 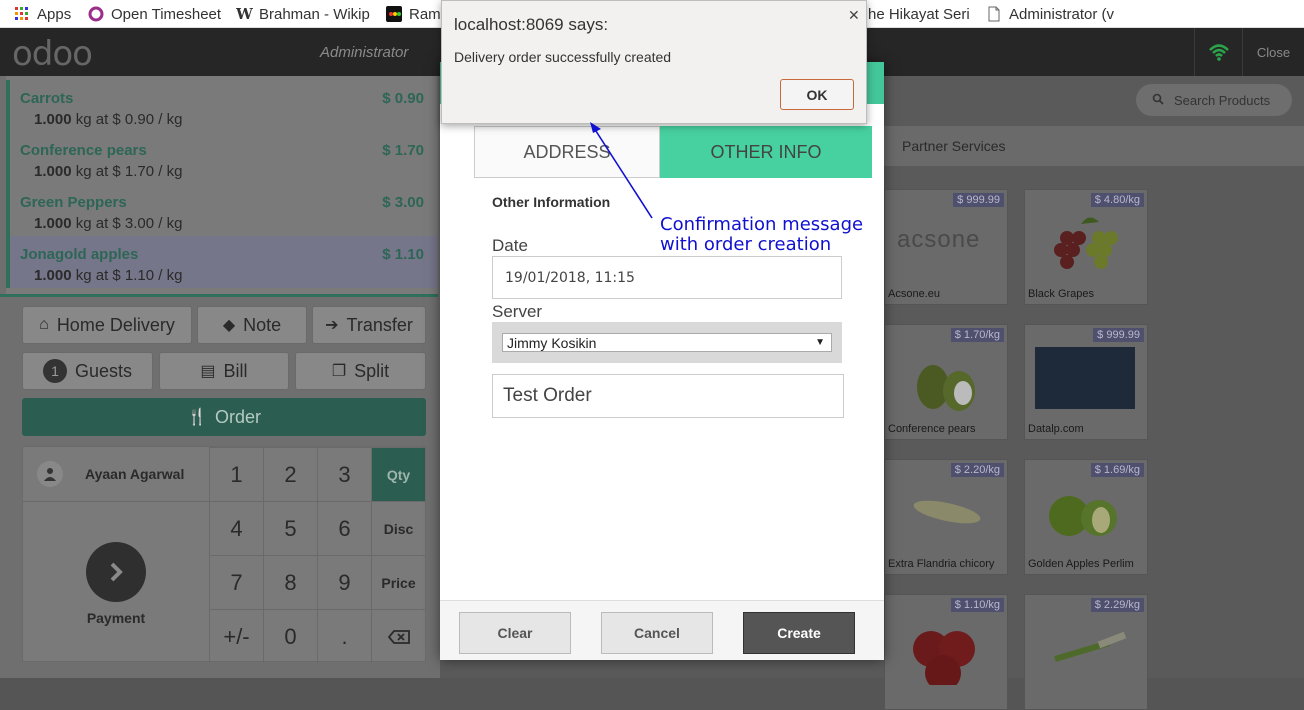 What do you see at coordinates (129, 171) in the screenshot?
I see `orderline-qty-detail: kg at $ 1.70 / kg` at bounding box center [129, 171].